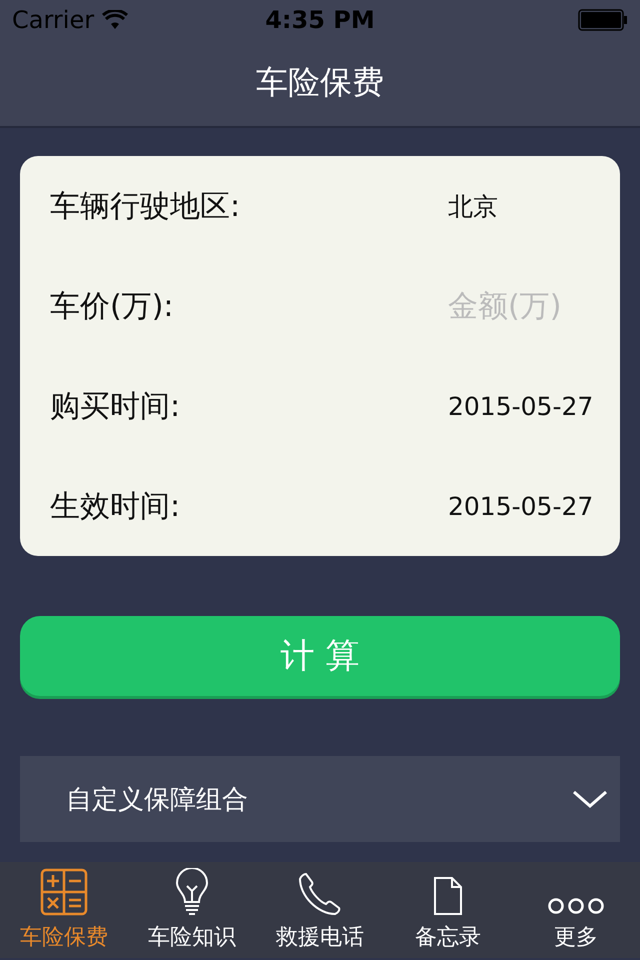 This screenshot has height=960, width=640. What do you see at coordinates (320, 799) in the screenshot?
I see `custom-coverage-dropdown: 自定义保障组合` at bounding box center [320, 799].